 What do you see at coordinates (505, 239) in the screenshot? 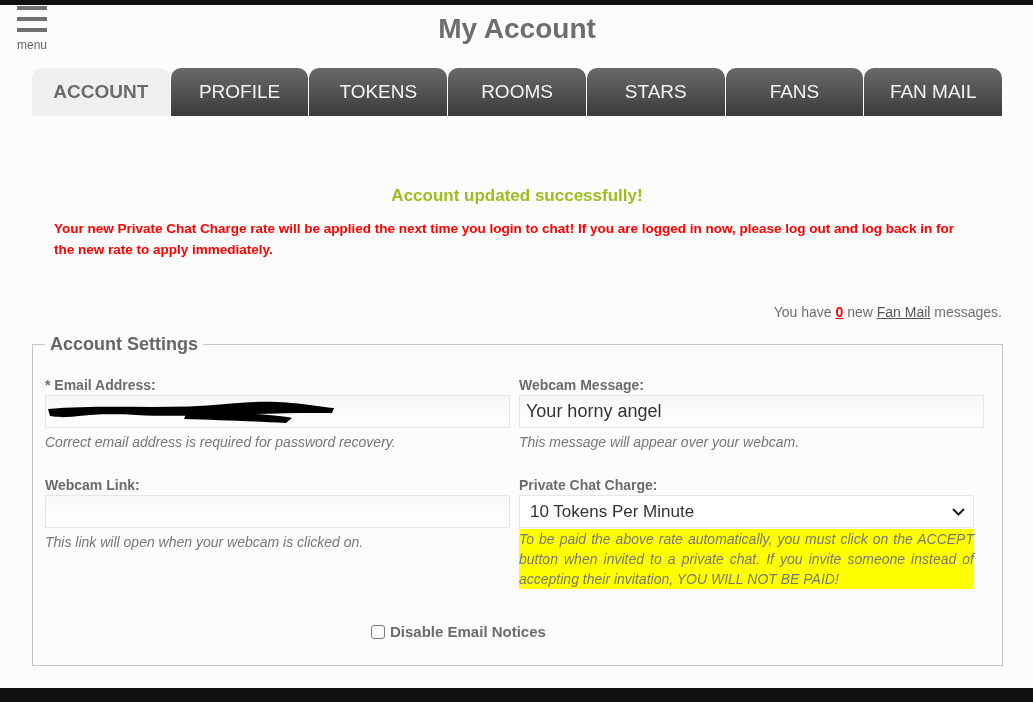
I see `warning-message: Your new Private Chat Charge rate will be applied the next time you login to chat! If you are logged in now, please log out and log back in for the new rate to apply immediately.` at bounding box center [505, 239].